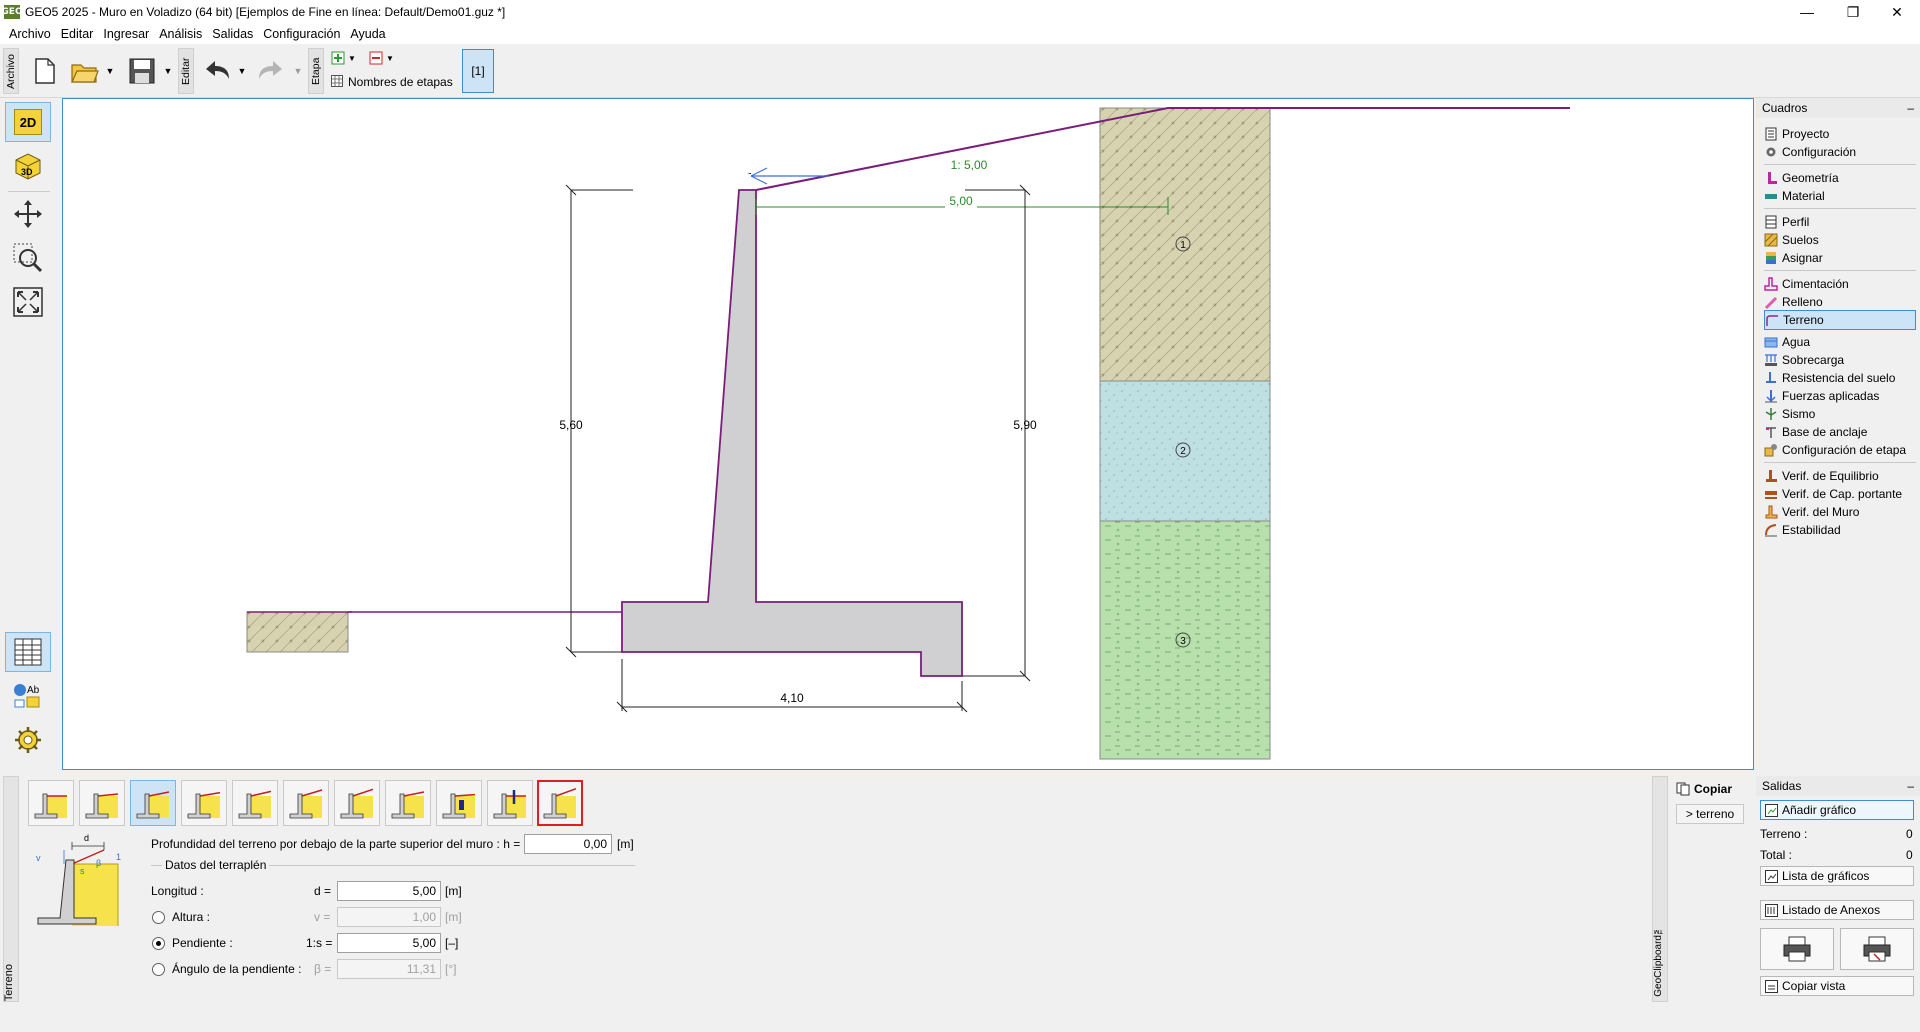  What do you see at coordinates (255, 803) in the screenshot?
I see `terrain-shape-5-button` at bounding box center [255, 803].